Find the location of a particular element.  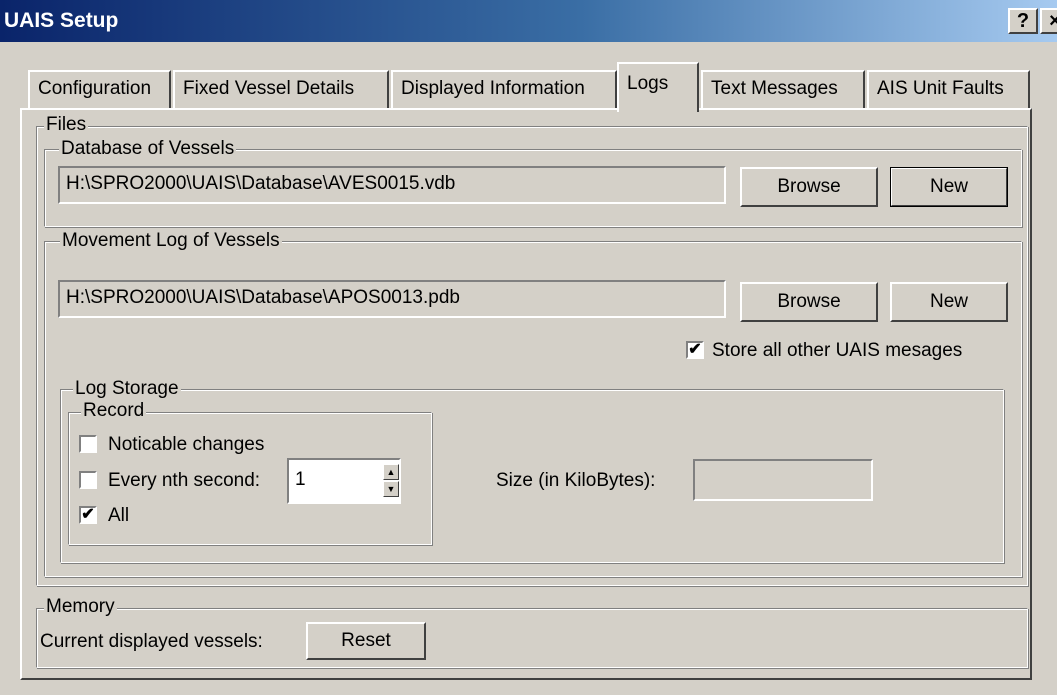

record-legend: Record is located at coordinates (114, 410).